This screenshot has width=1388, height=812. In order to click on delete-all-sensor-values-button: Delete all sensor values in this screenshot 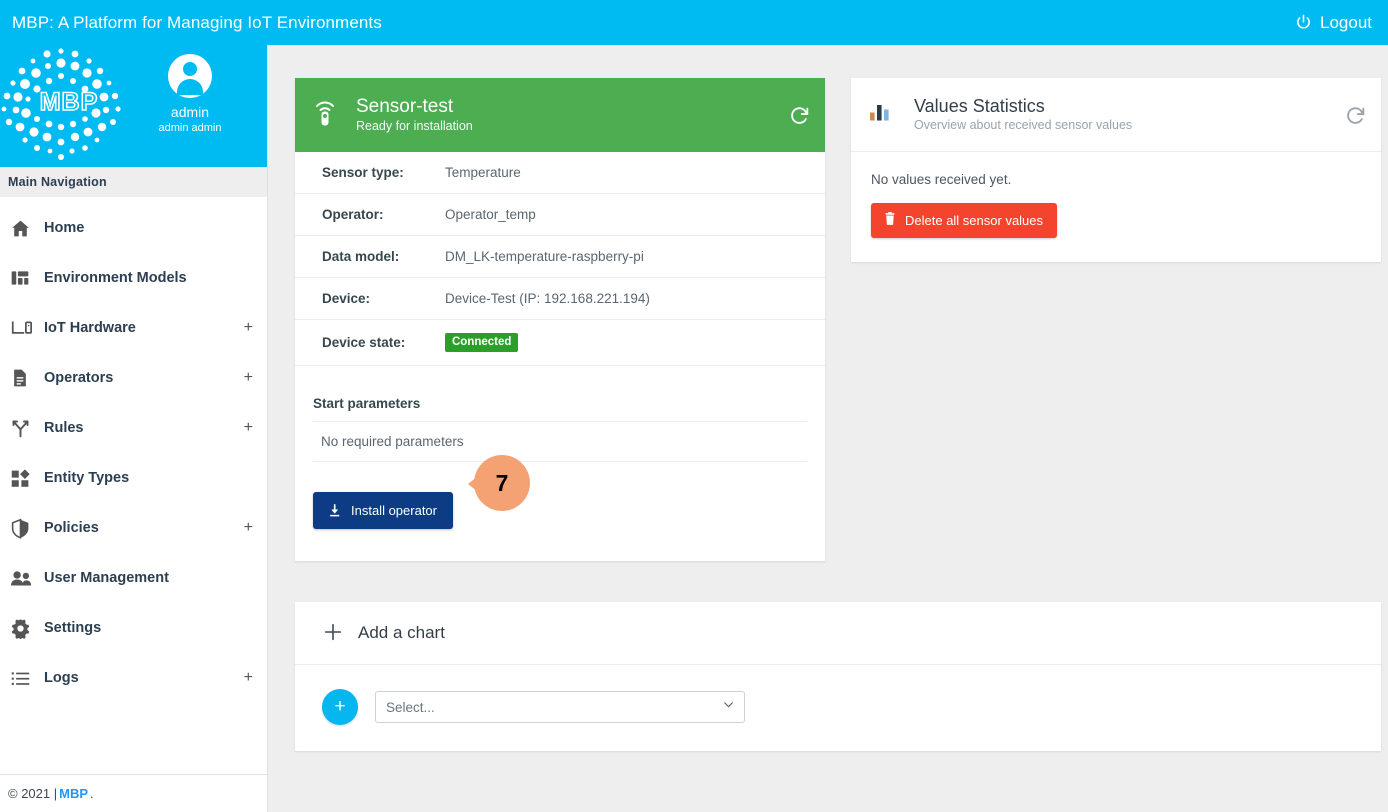, I will do `click(964, 220)`.